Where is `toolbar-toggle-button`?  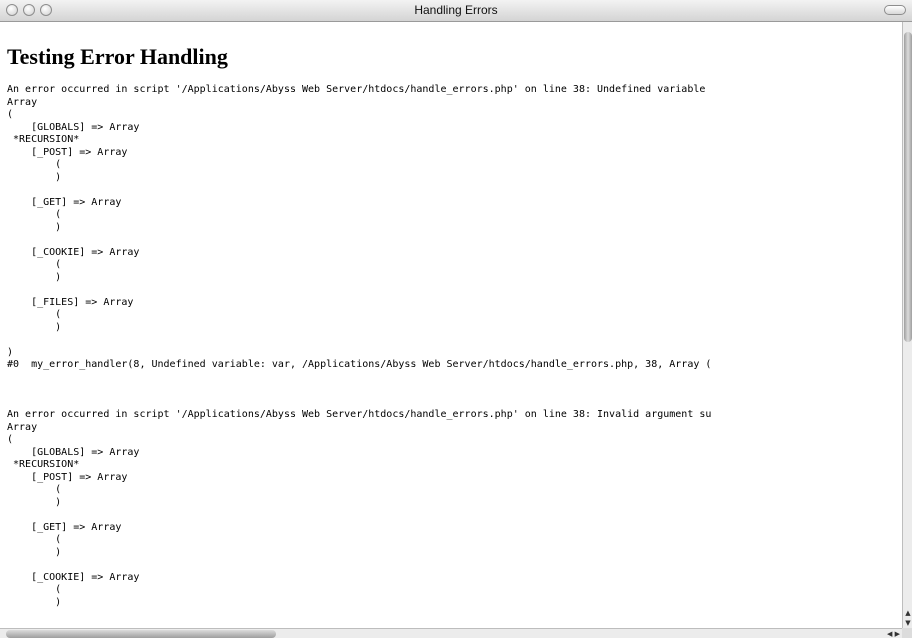
toolbar-toggle-button is located at coordinates (895, 10).